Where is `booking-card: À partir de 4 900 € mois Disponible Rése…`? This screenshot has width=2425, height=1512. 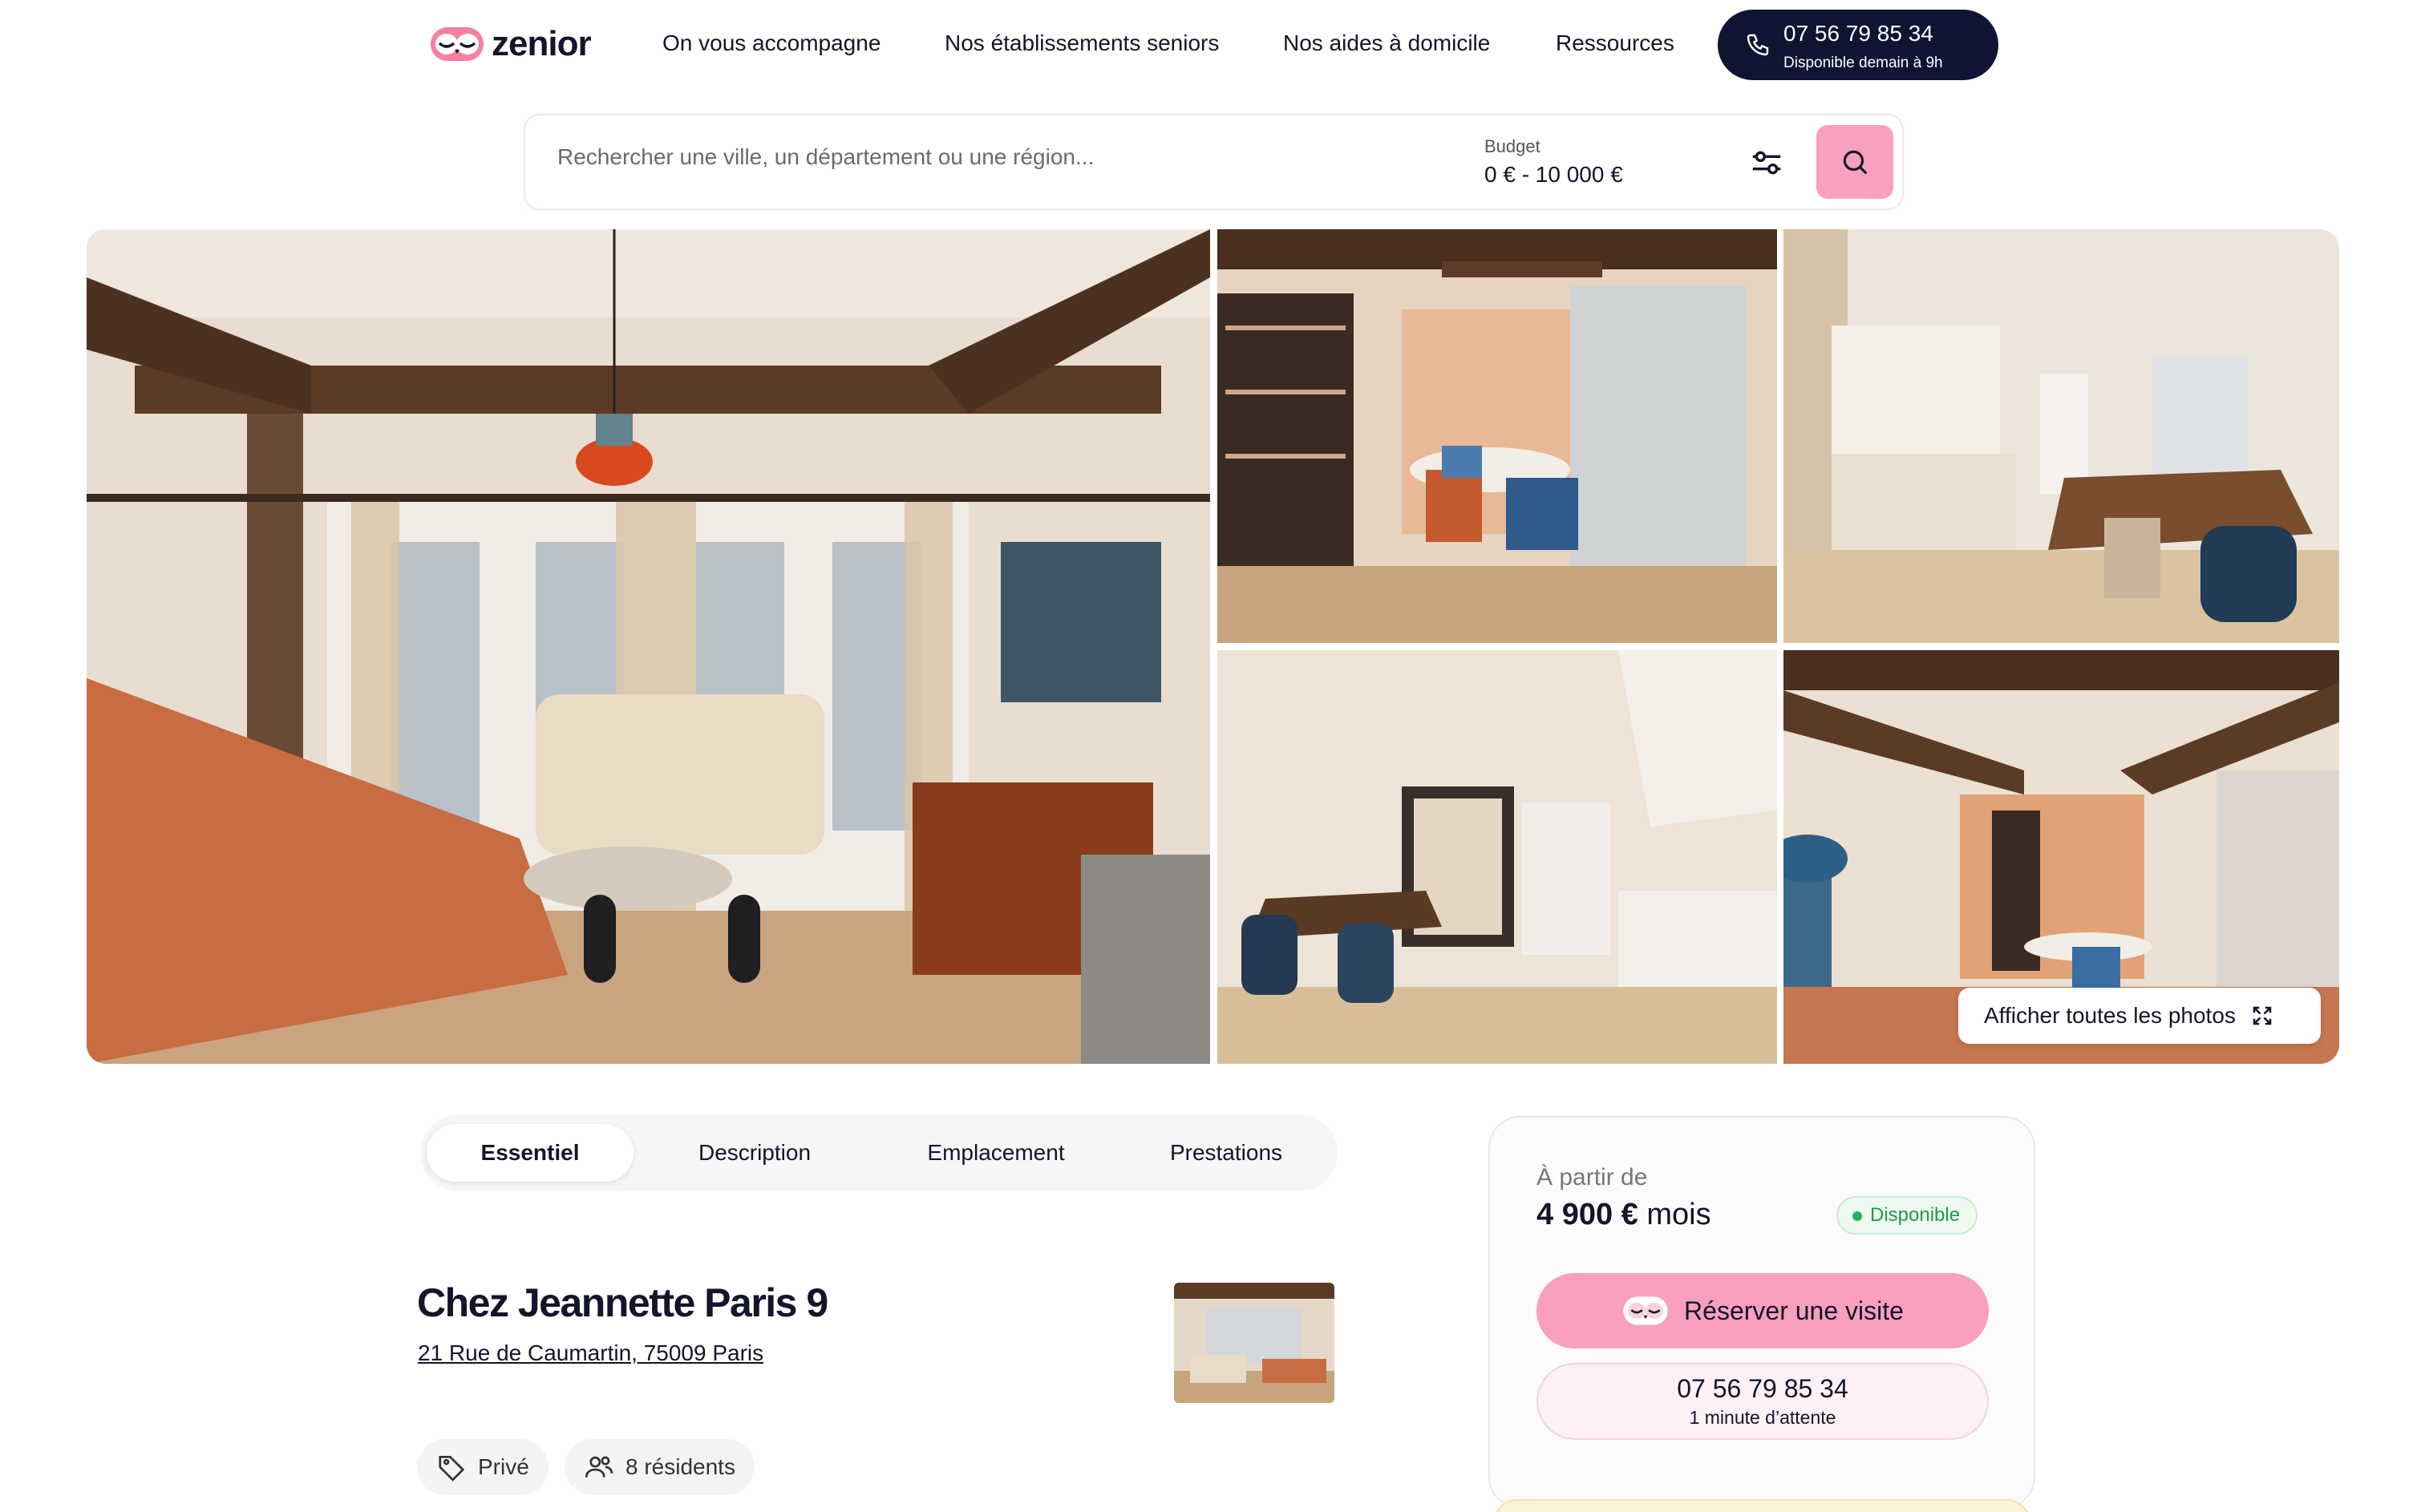
booking-card: À partir de 4 900 € mois Disponible Rése… is located at coordinates (1761, 1312).